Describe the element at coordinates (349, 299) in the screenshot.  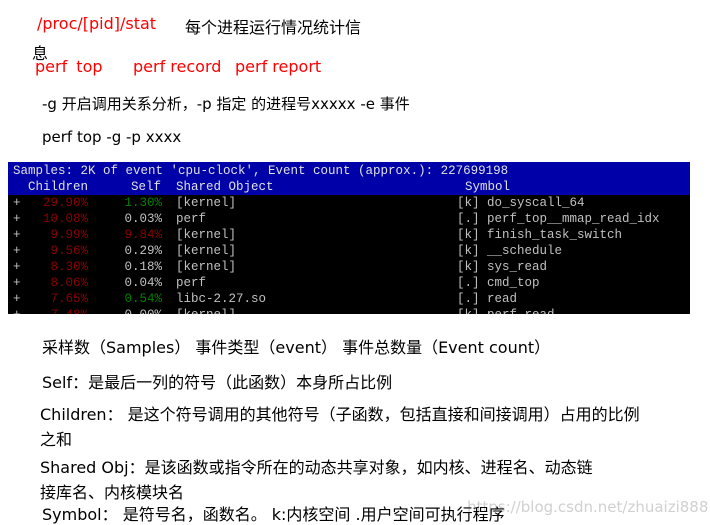
I see `table-row: +7.65% 0.54% libc-2.27.so [.] read` at that location.